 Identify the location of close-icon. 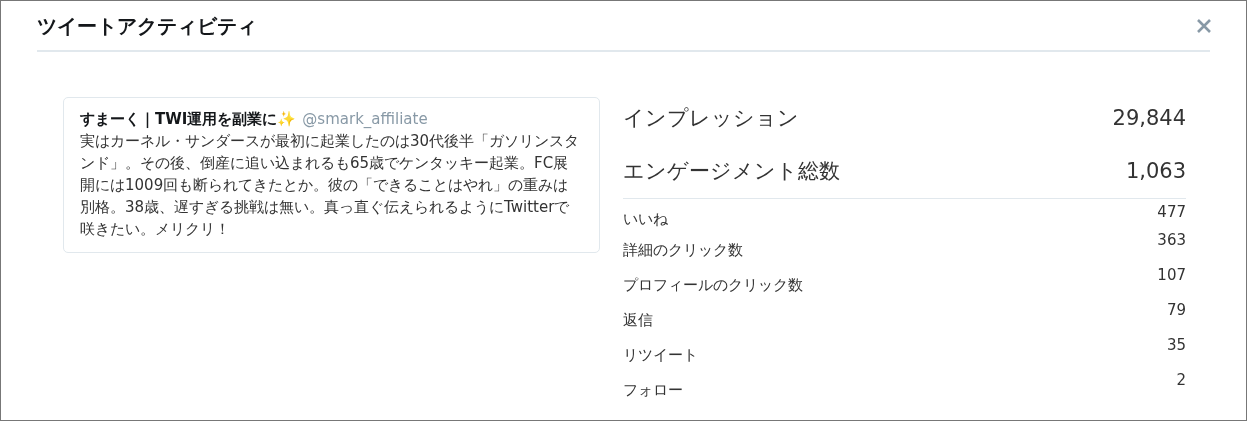
(1204, 26).